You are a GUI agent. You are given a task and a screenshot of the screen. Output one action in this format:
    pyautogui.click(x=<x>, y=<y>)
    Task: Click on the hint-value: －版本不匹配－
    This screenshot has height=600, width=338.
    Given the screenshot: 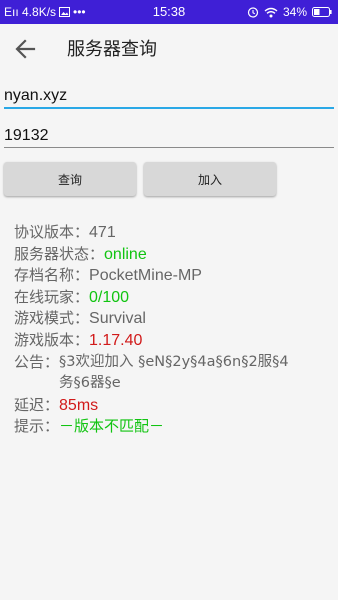 What is the action you would take?
    pyautogui.click(x=112, y=426)
    